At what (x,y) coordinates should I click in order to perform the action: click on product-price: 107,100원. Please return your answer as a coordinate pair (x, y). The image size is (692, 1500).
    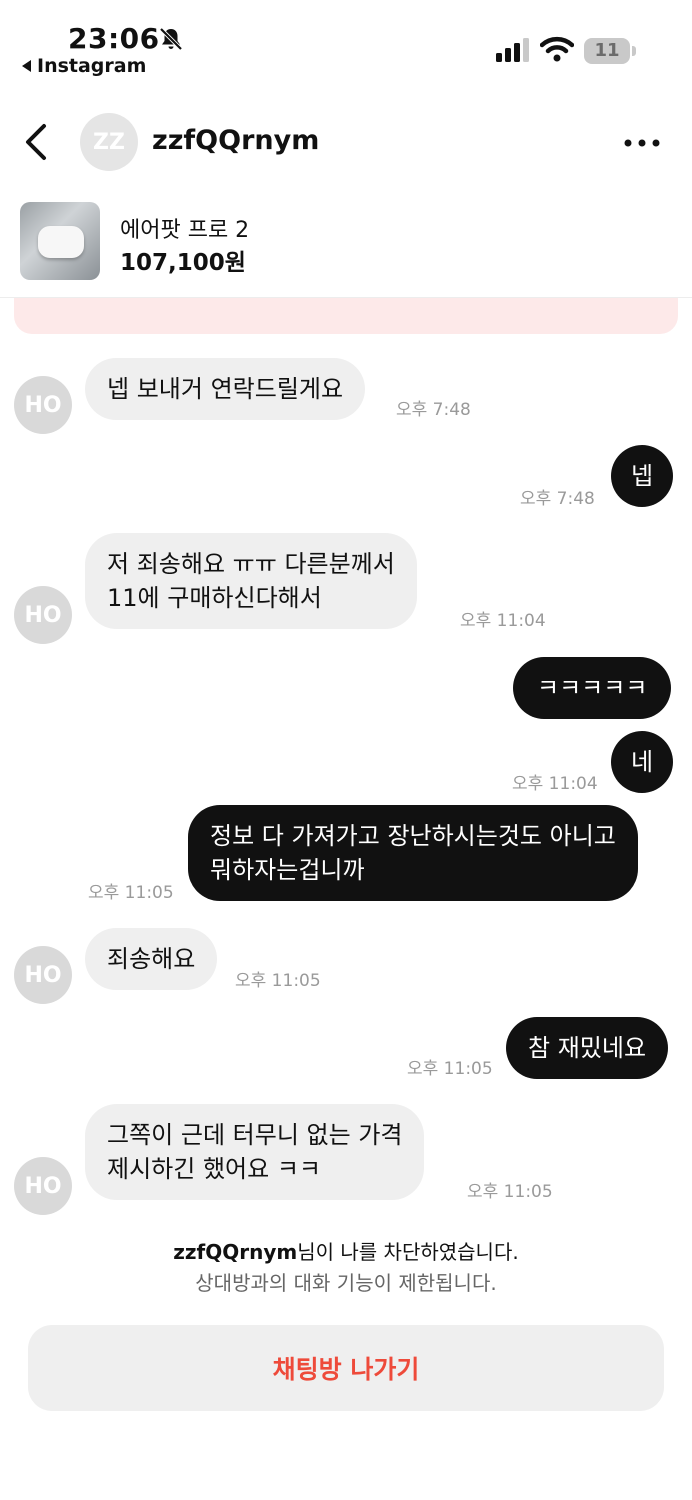
    Looking at the image, I should click on (183, 263).